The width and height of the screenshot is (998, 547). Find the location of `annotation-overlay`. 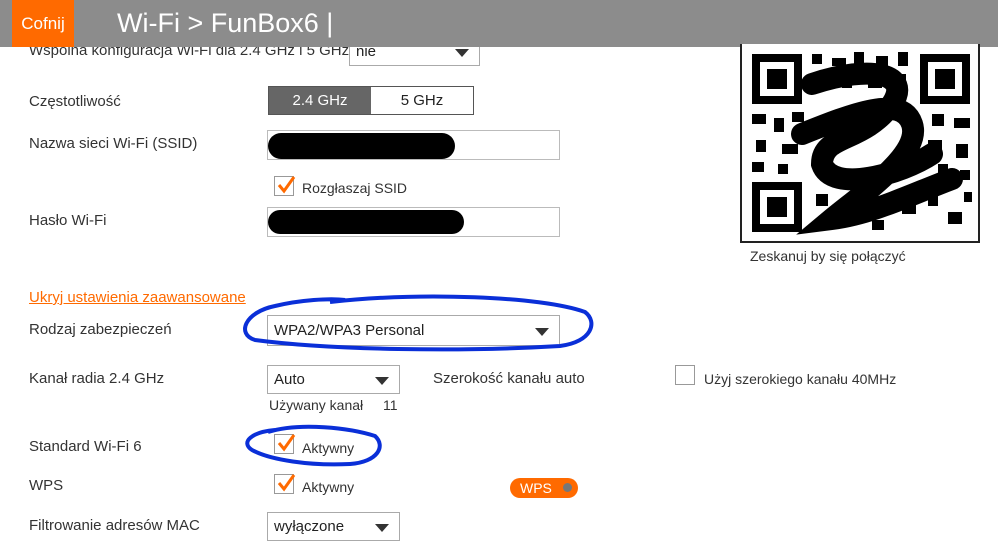

annotation-overlay is located at coordinates (418, 380).